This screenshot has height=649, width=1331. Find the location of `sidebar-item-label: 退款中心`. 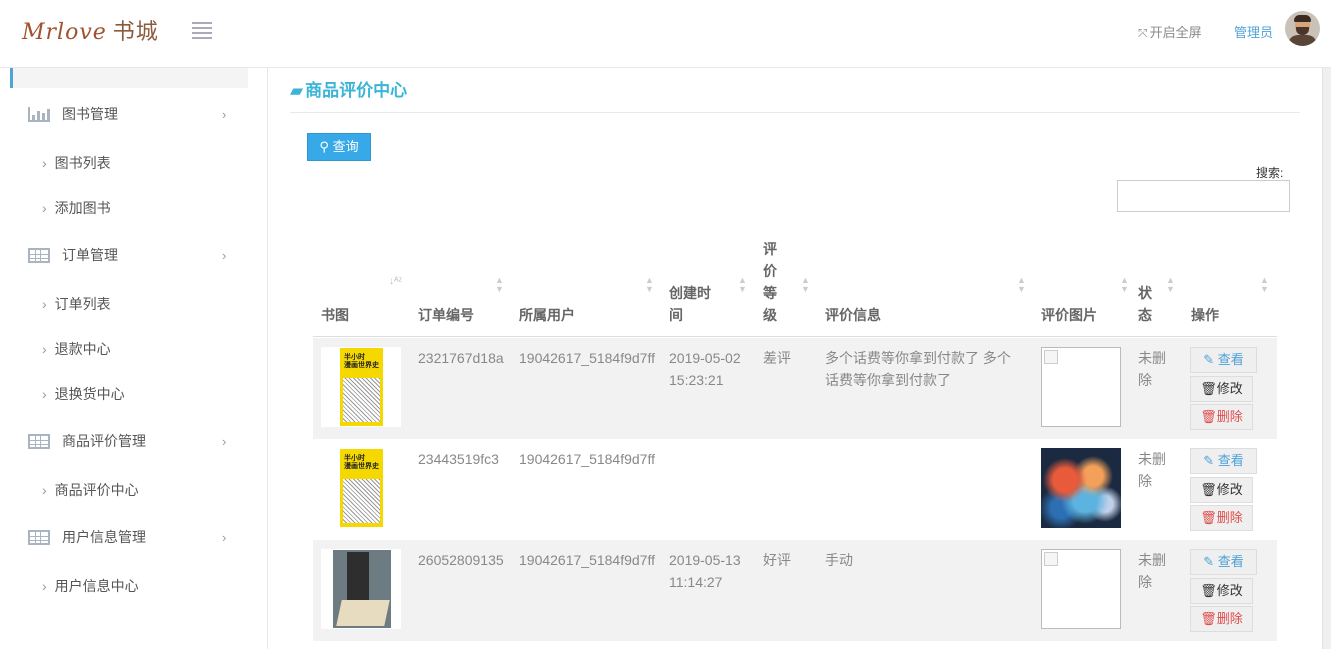

sidebar-item-label: 退款中心 is located at coordinates (82, 349).